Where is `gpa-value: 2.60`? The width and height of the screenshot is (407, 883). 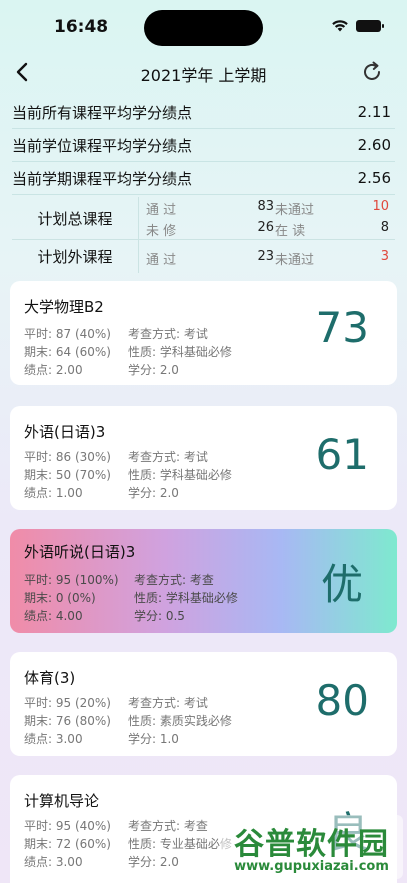 gpa-value: 2.60 is located at coordinates (374, 145).